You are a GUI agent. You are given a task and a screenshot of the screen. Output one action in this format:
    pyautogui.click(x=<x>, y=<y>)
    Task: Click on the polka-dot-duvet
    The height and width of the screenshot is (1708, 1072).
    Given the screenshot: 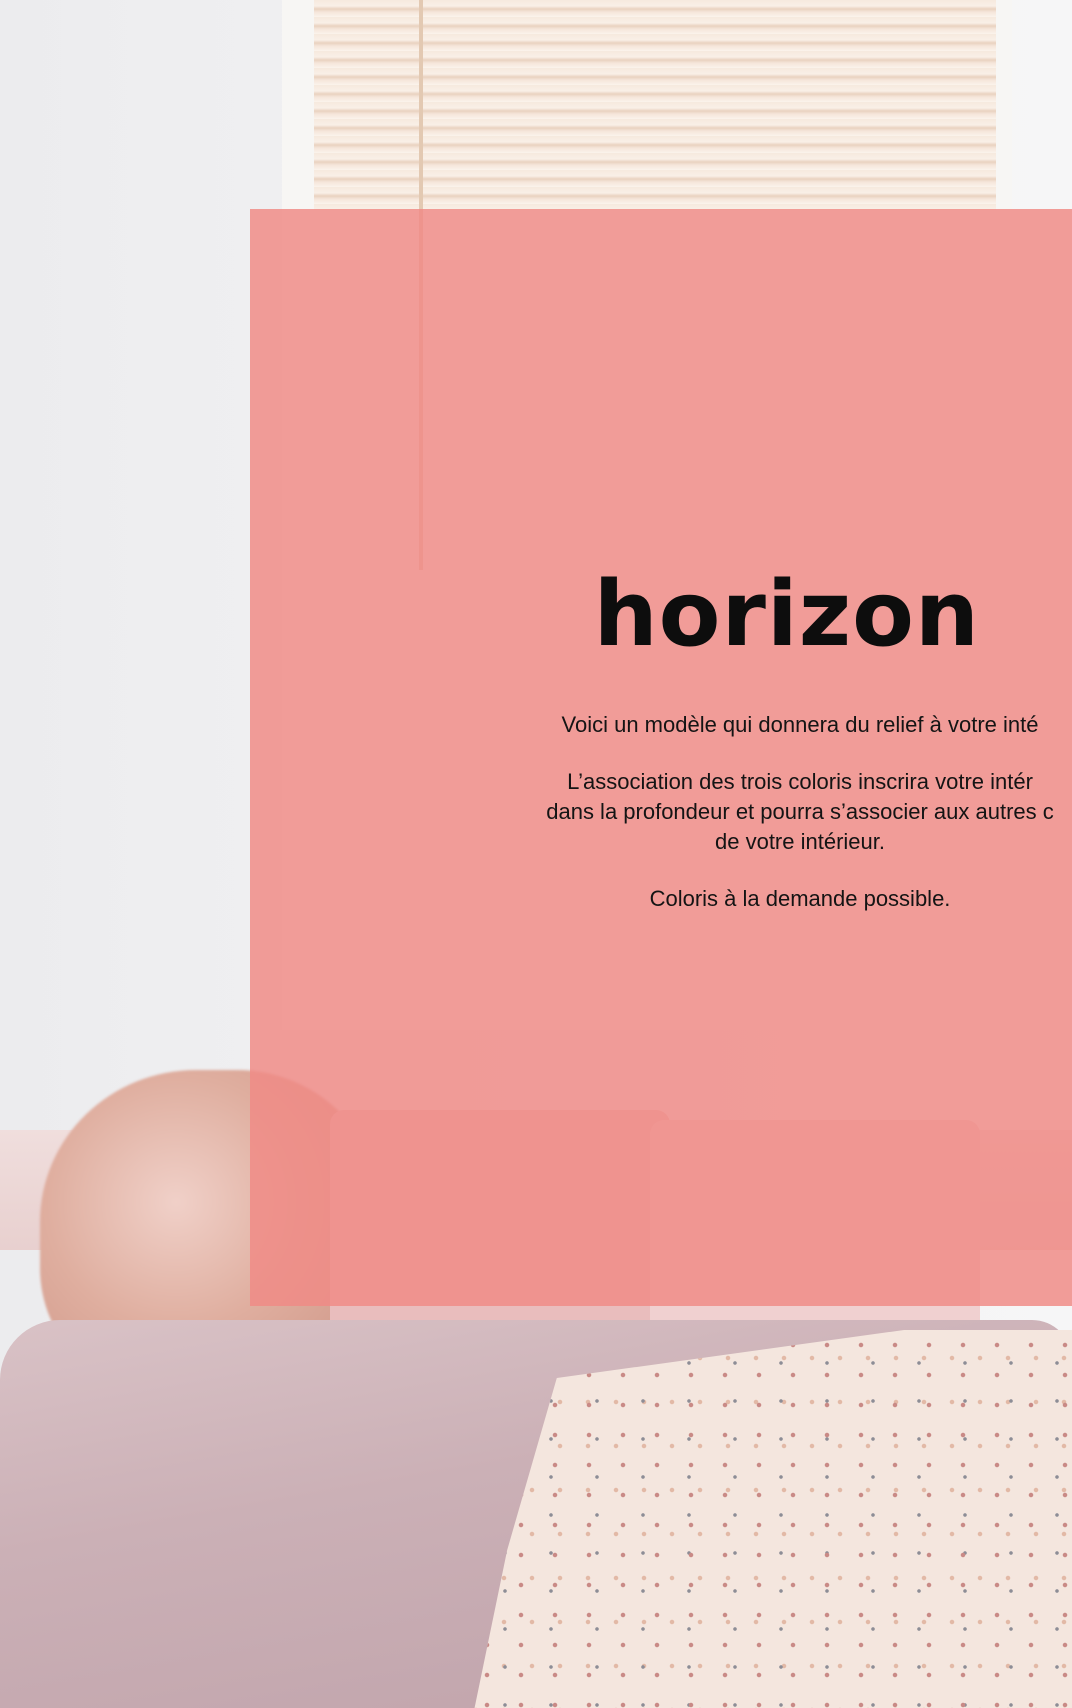 What is the action you would take?
    pyautogui.click(x=771, y=1519)
    